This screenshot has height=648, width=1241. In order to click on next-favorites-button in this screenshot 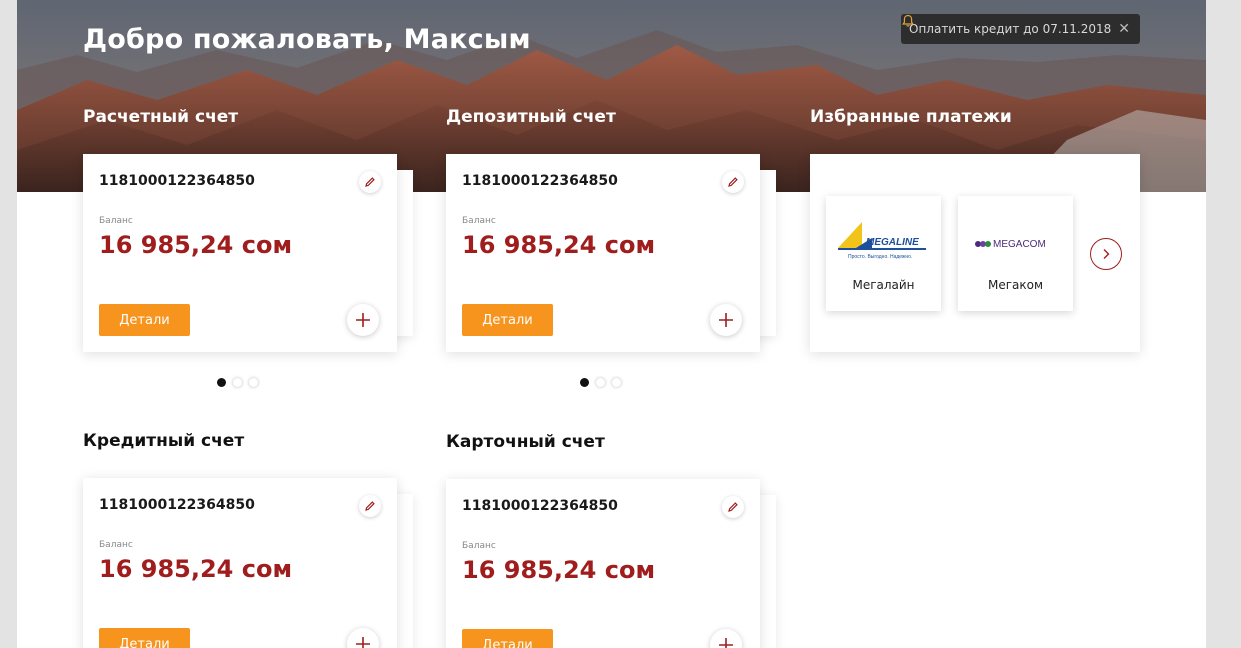, I will do `click(1106, 254)`.